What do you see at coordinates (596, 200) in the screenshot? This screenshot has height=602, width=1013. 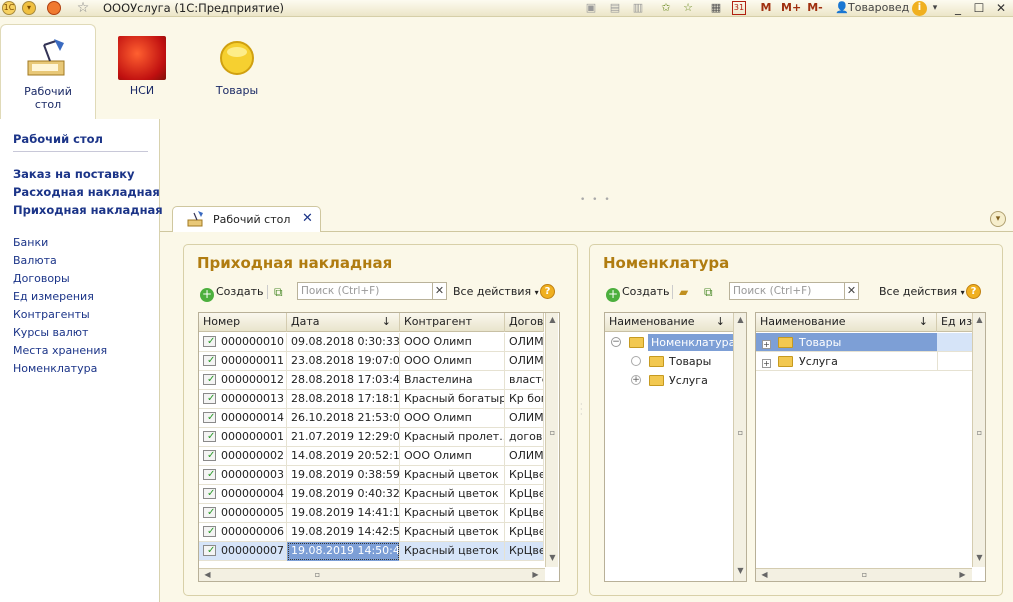 I see `splitter-handle: • • •` at bounding box center [596, 200].